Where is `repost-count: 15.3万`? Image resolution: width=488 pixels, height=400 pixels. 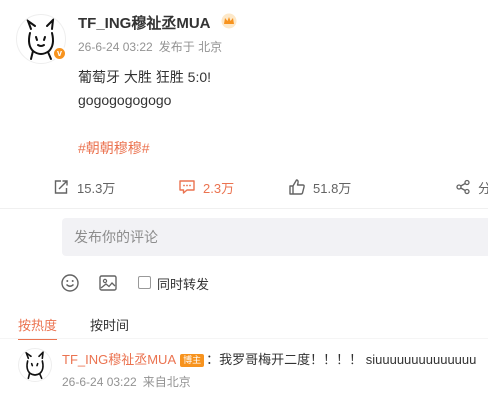 repost-count: 15.3万 is located at coordinates (96, 188).